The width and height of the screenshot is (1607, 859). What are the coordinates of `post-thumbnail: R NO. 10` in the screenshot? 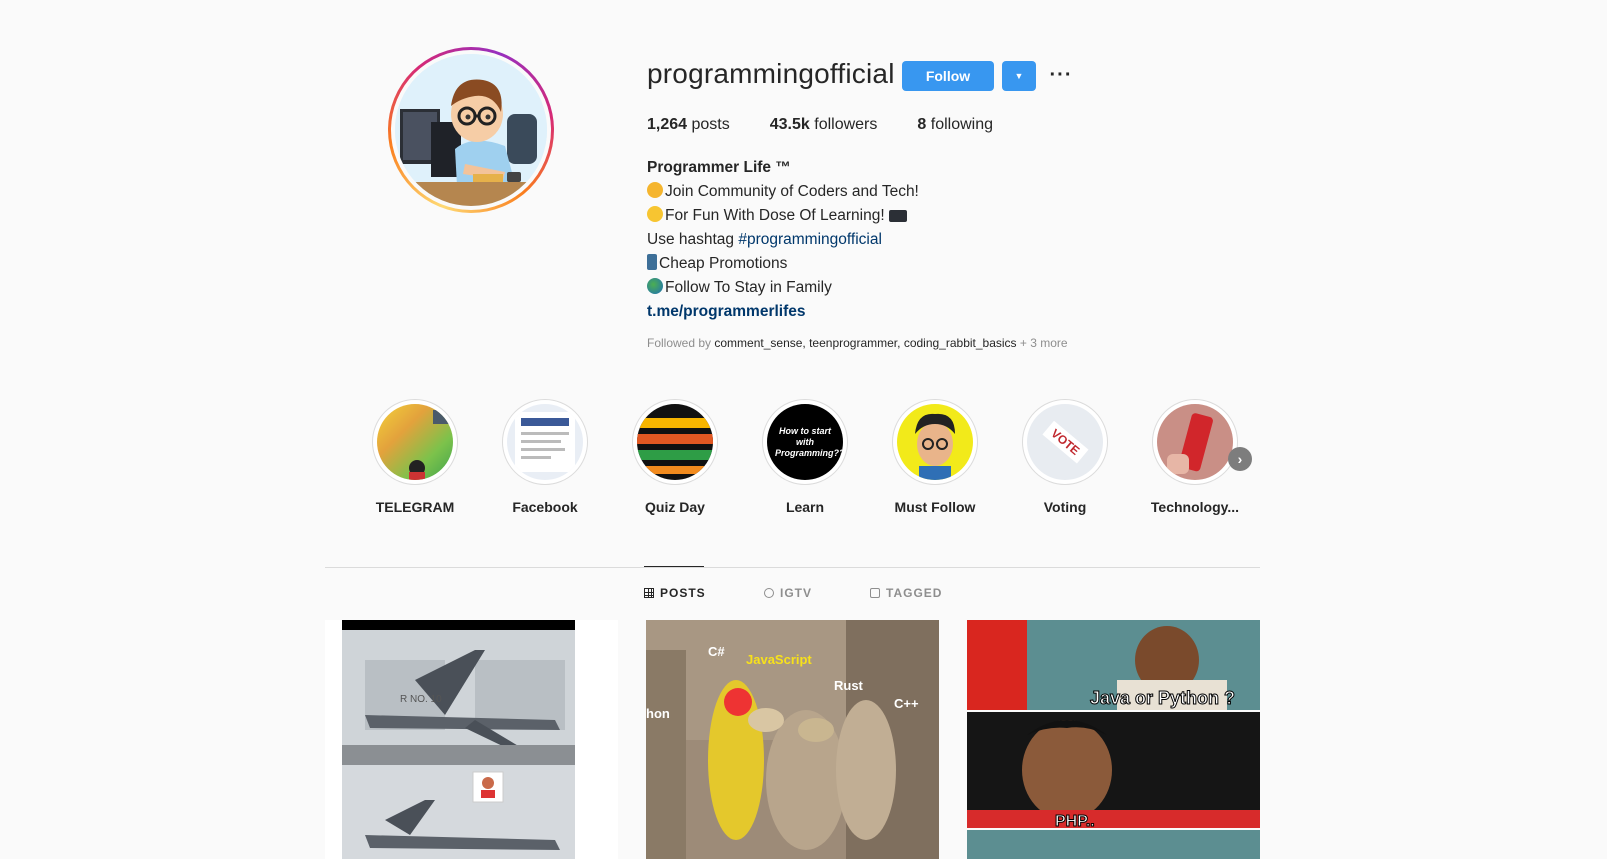 It's located at (471, 739).